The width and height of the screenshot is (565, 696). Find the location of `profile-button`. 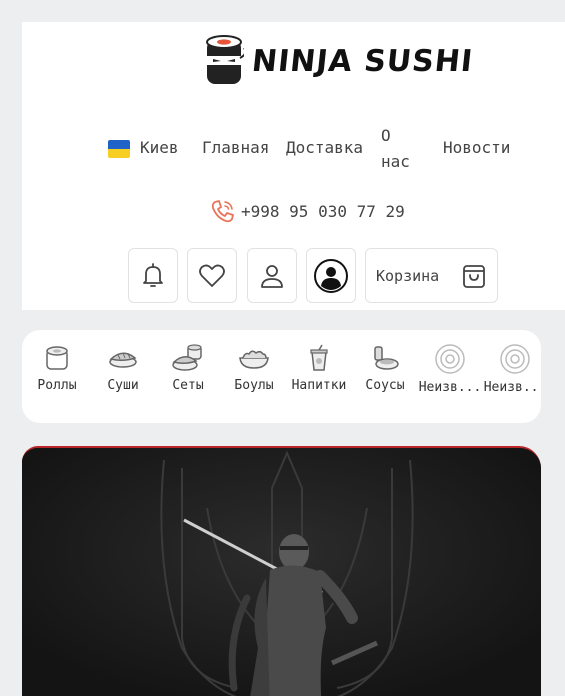

profile-button is located at coordinates (272, 275).